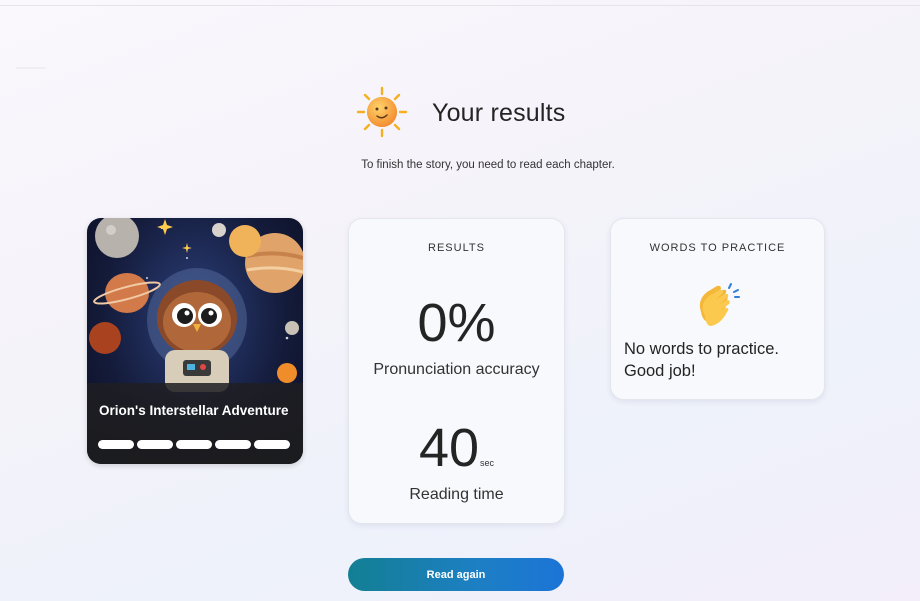  Describe the element at coordinates (456, 248) in the screenshot. I see `results-heading: RESULTS` at that location.